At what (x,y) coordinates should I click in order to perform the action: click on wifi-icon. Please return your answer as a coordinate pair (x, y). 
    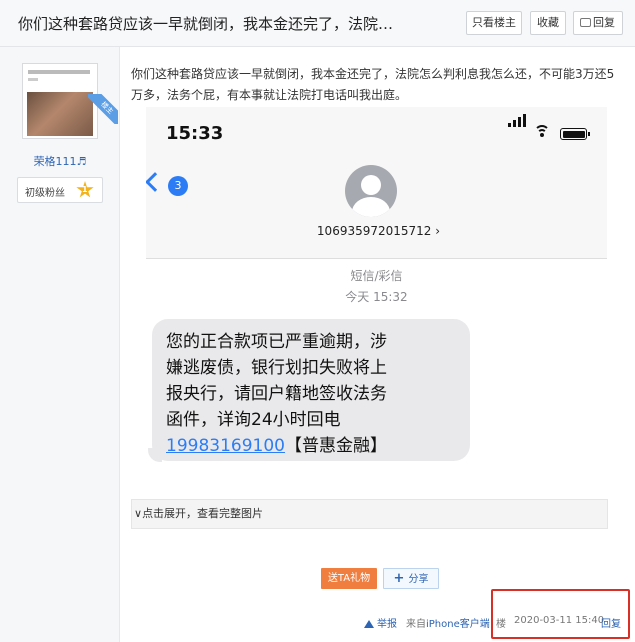
    Looking at the image, I should click on (542, 131).